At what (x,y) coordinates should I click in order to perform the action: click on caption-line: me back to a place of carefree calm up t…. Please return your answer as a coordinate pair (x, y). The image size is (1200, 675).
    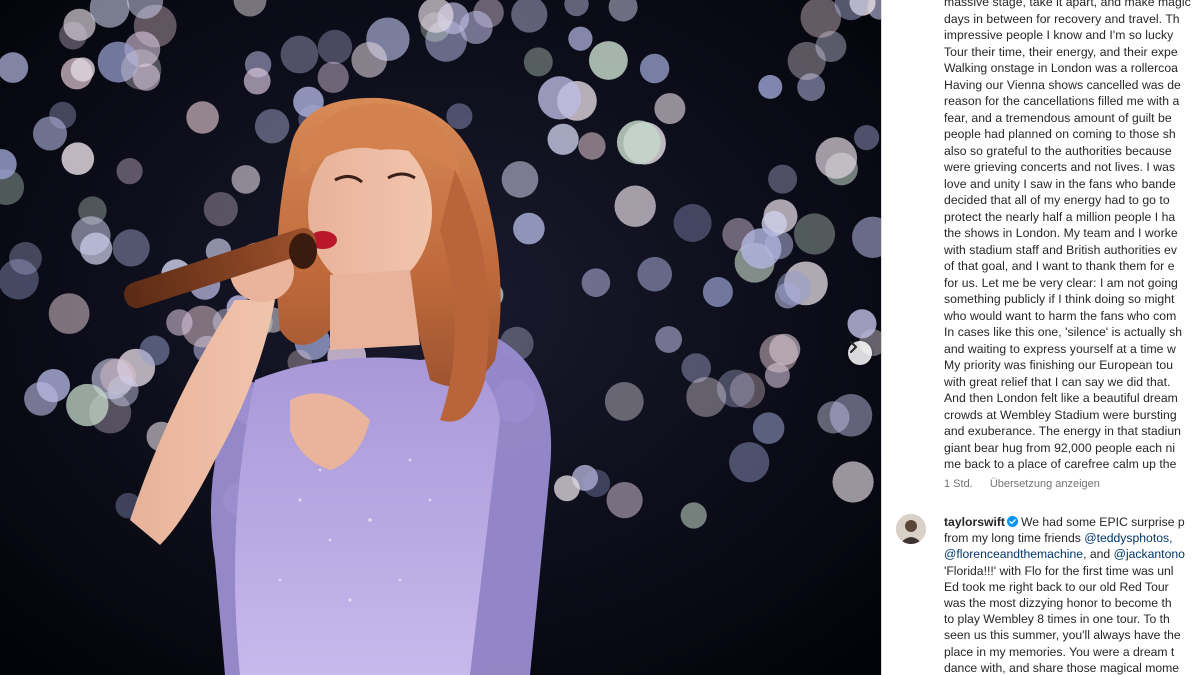
    Looking at the image, I should click on (1060, 464).